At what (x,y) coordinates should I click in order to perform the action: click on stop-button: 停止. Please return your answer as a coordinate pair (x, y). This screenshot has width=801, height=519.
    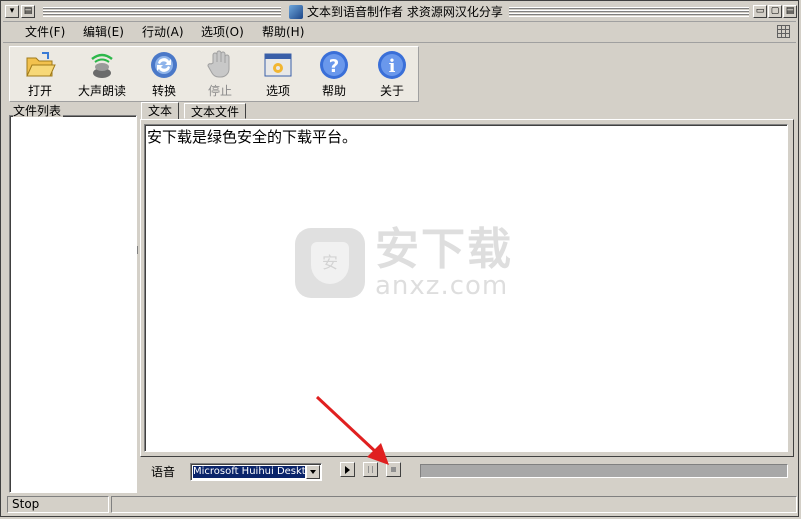
    Looking at the image, I should click on (220, 74).